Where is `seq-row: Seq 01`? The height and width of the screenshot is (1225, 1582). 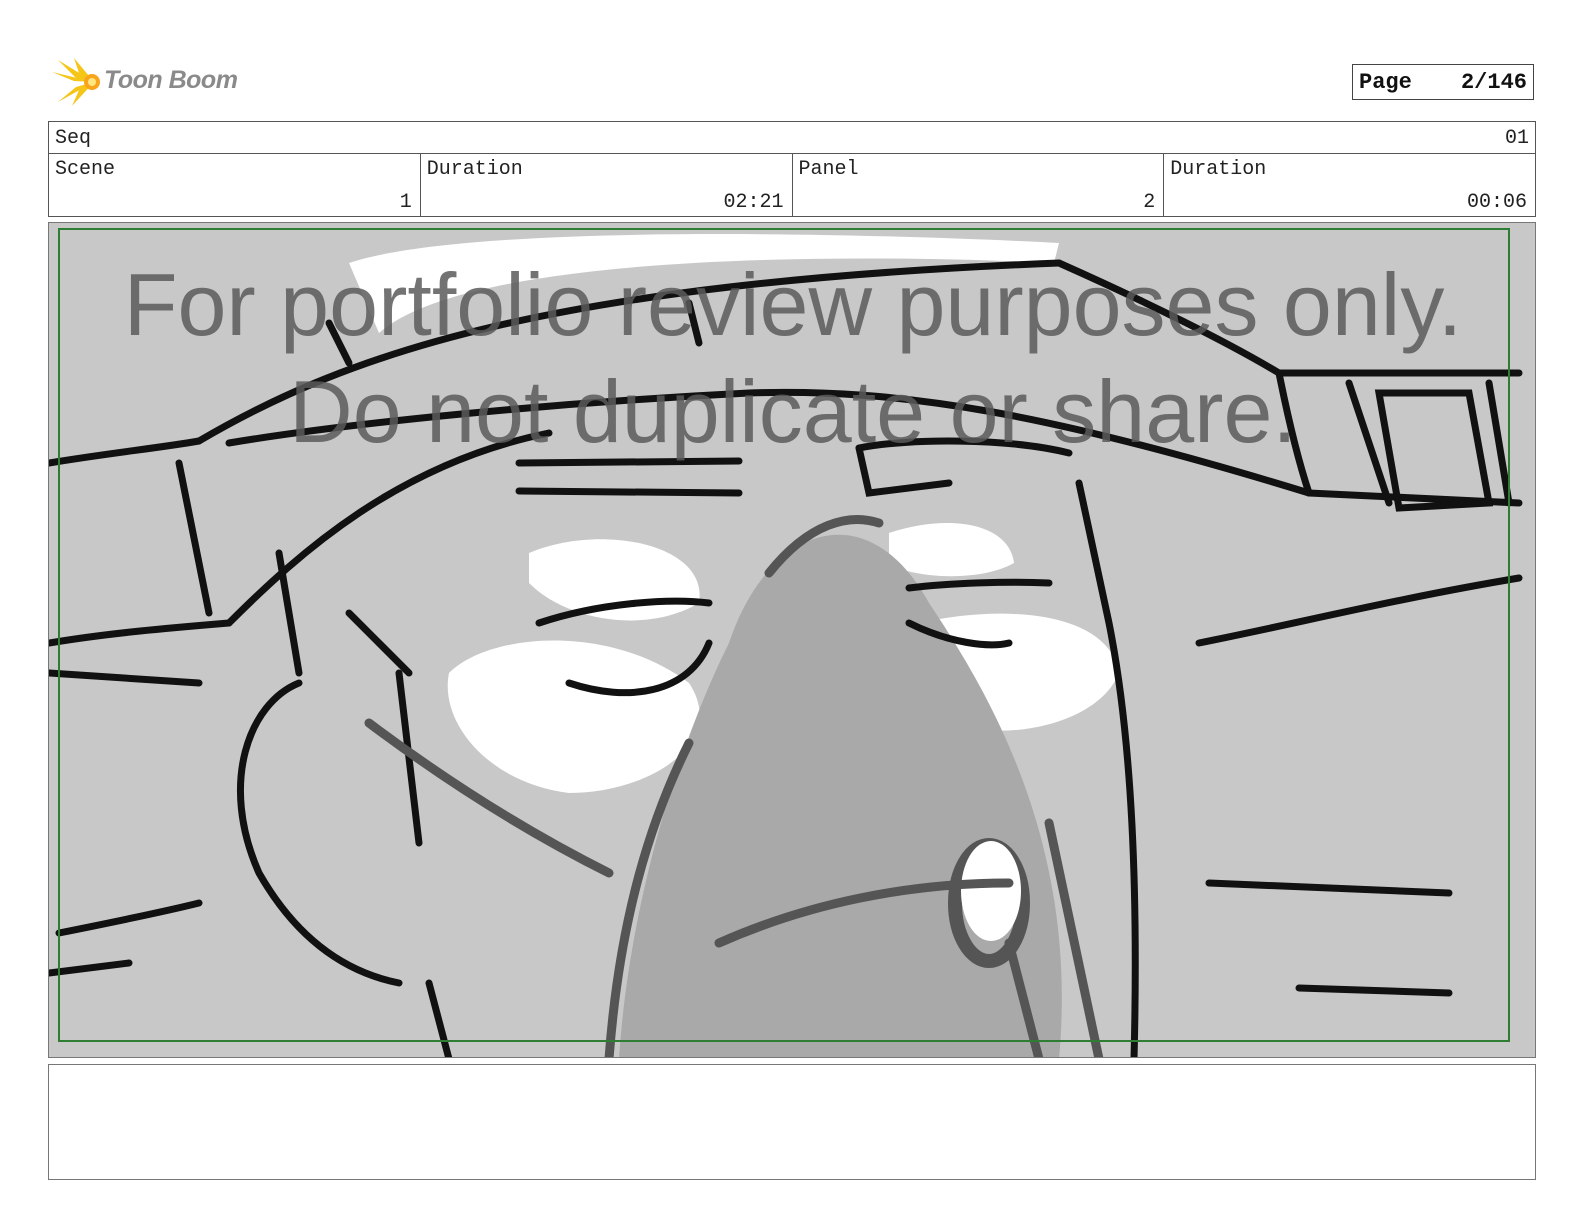 seq-row: Seq 01 is located at coordinates (792, 138).